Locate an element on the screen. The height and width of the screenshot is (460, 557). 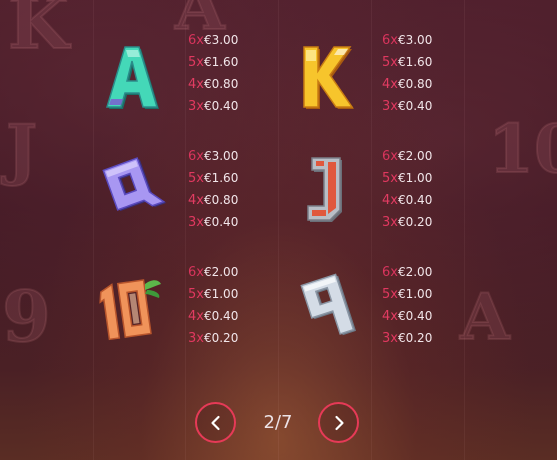
page-indicator: 2/7 is located at coordinates (278, 422).